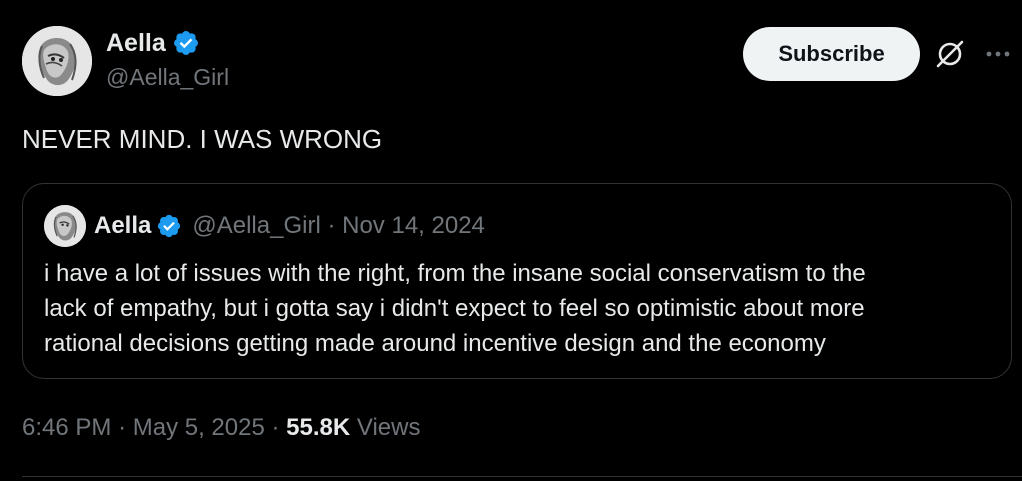 This screenshot has width=1022, height=481. Describe the element at coordinates (831, 54) in the screenshot. I see `subscribe-button: Subscribe` at that location.